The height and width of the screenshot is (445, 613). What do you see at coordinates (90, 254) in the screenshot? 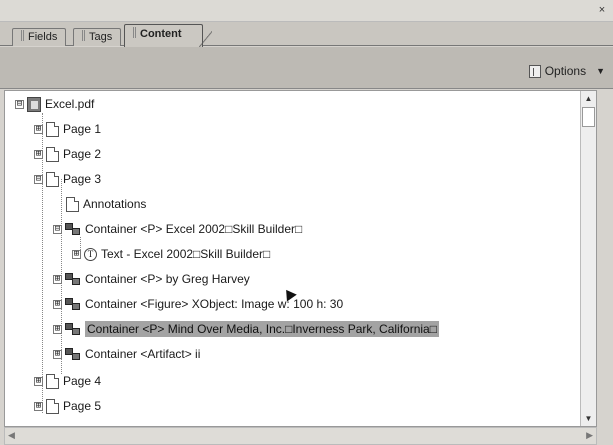
I see `text-icon: T` at bounding box center [90, 254].